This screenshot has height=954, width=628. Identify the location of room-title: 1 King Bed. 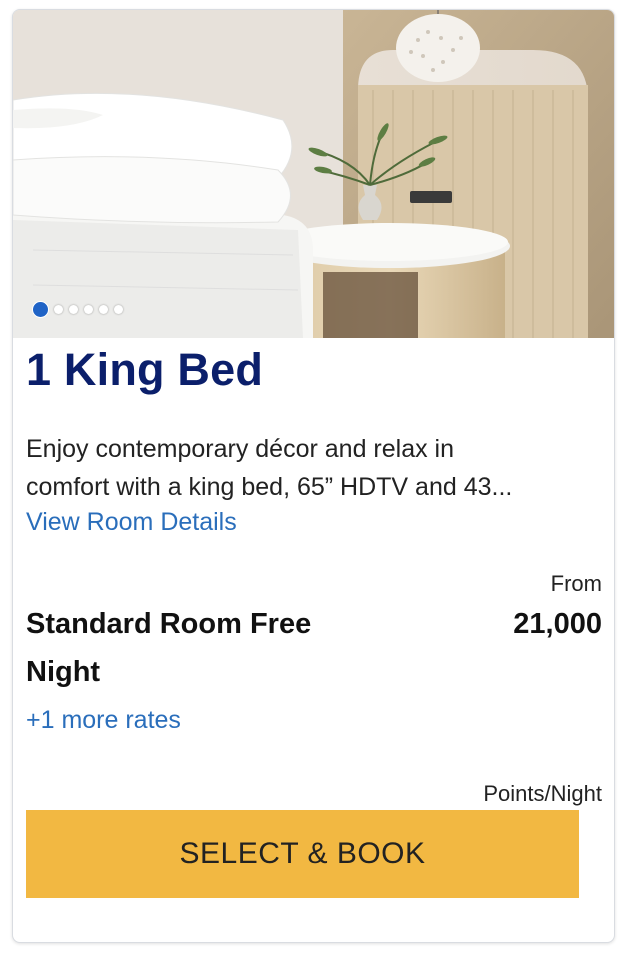
(145, 369).